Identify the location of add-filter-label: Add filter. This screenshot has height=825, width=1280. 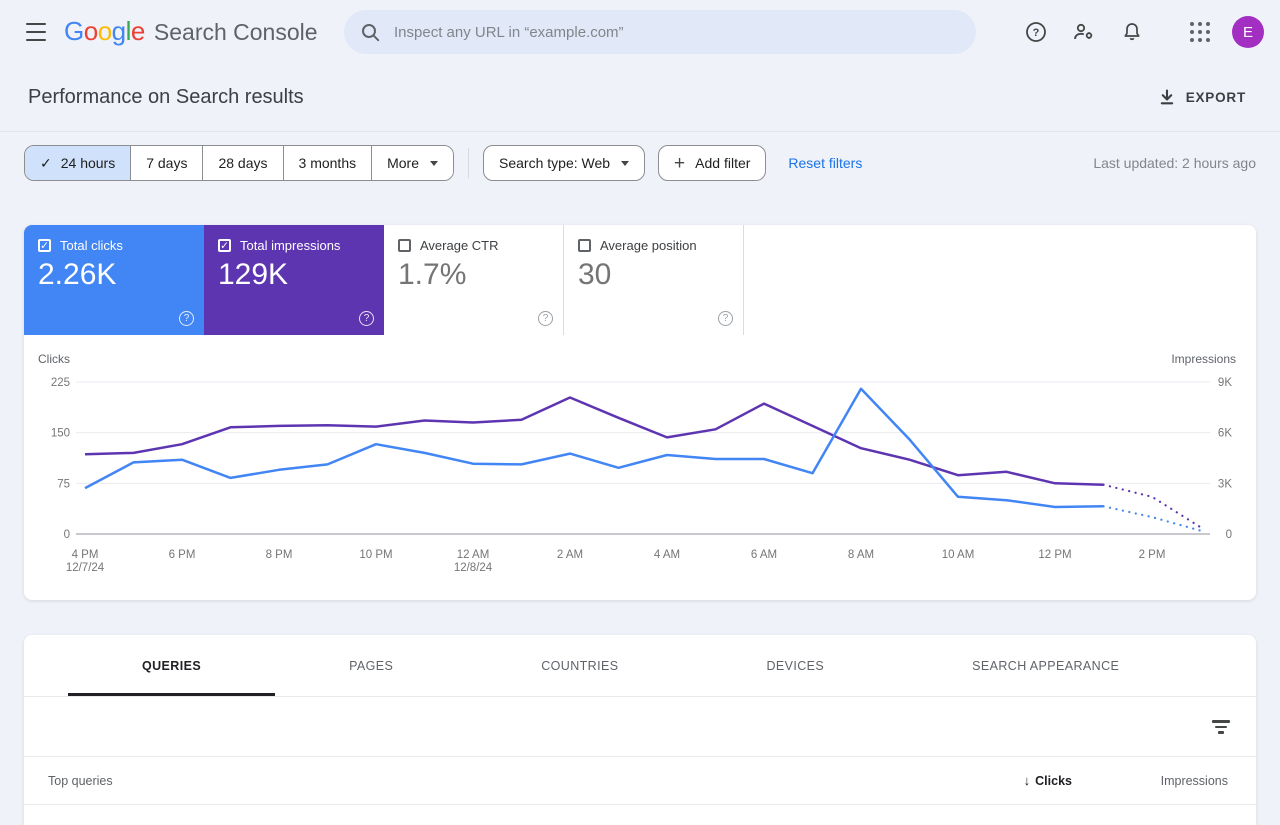
(723, 163).